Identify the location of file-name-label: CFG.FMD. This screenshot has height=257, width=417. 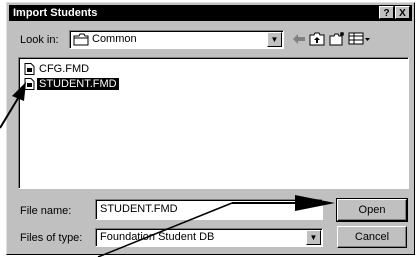
(64, 69).